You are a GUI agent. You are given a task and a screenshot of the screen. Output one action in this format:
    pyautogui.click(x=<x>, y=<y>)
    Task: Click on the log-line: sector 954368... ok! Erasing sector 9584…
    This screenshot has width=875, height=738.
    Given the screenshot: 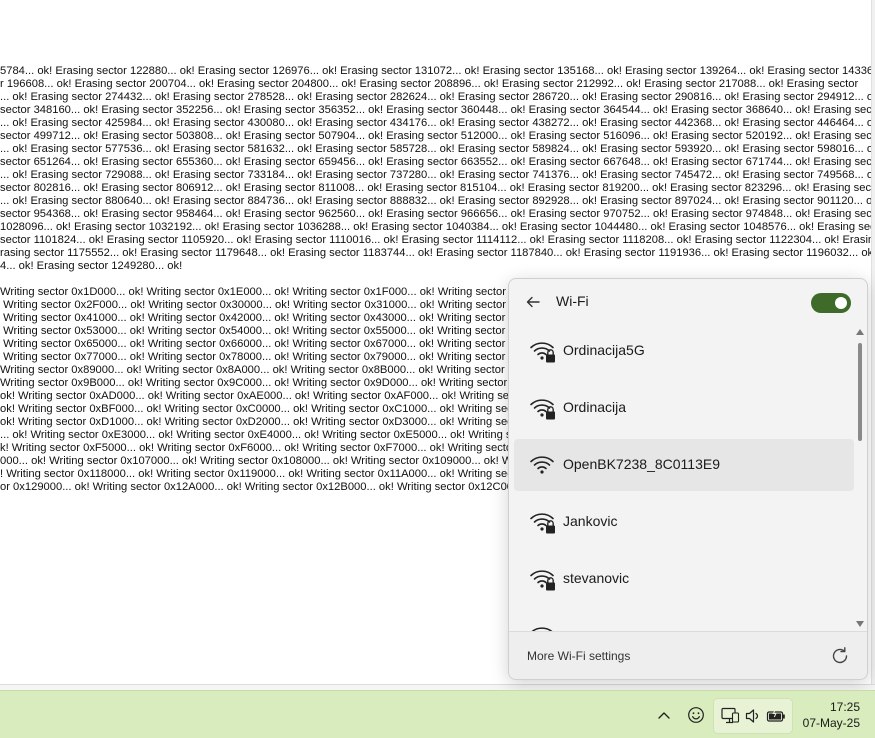 What is the action you would take?
    pyautogui.click(x=437, y=214)
    